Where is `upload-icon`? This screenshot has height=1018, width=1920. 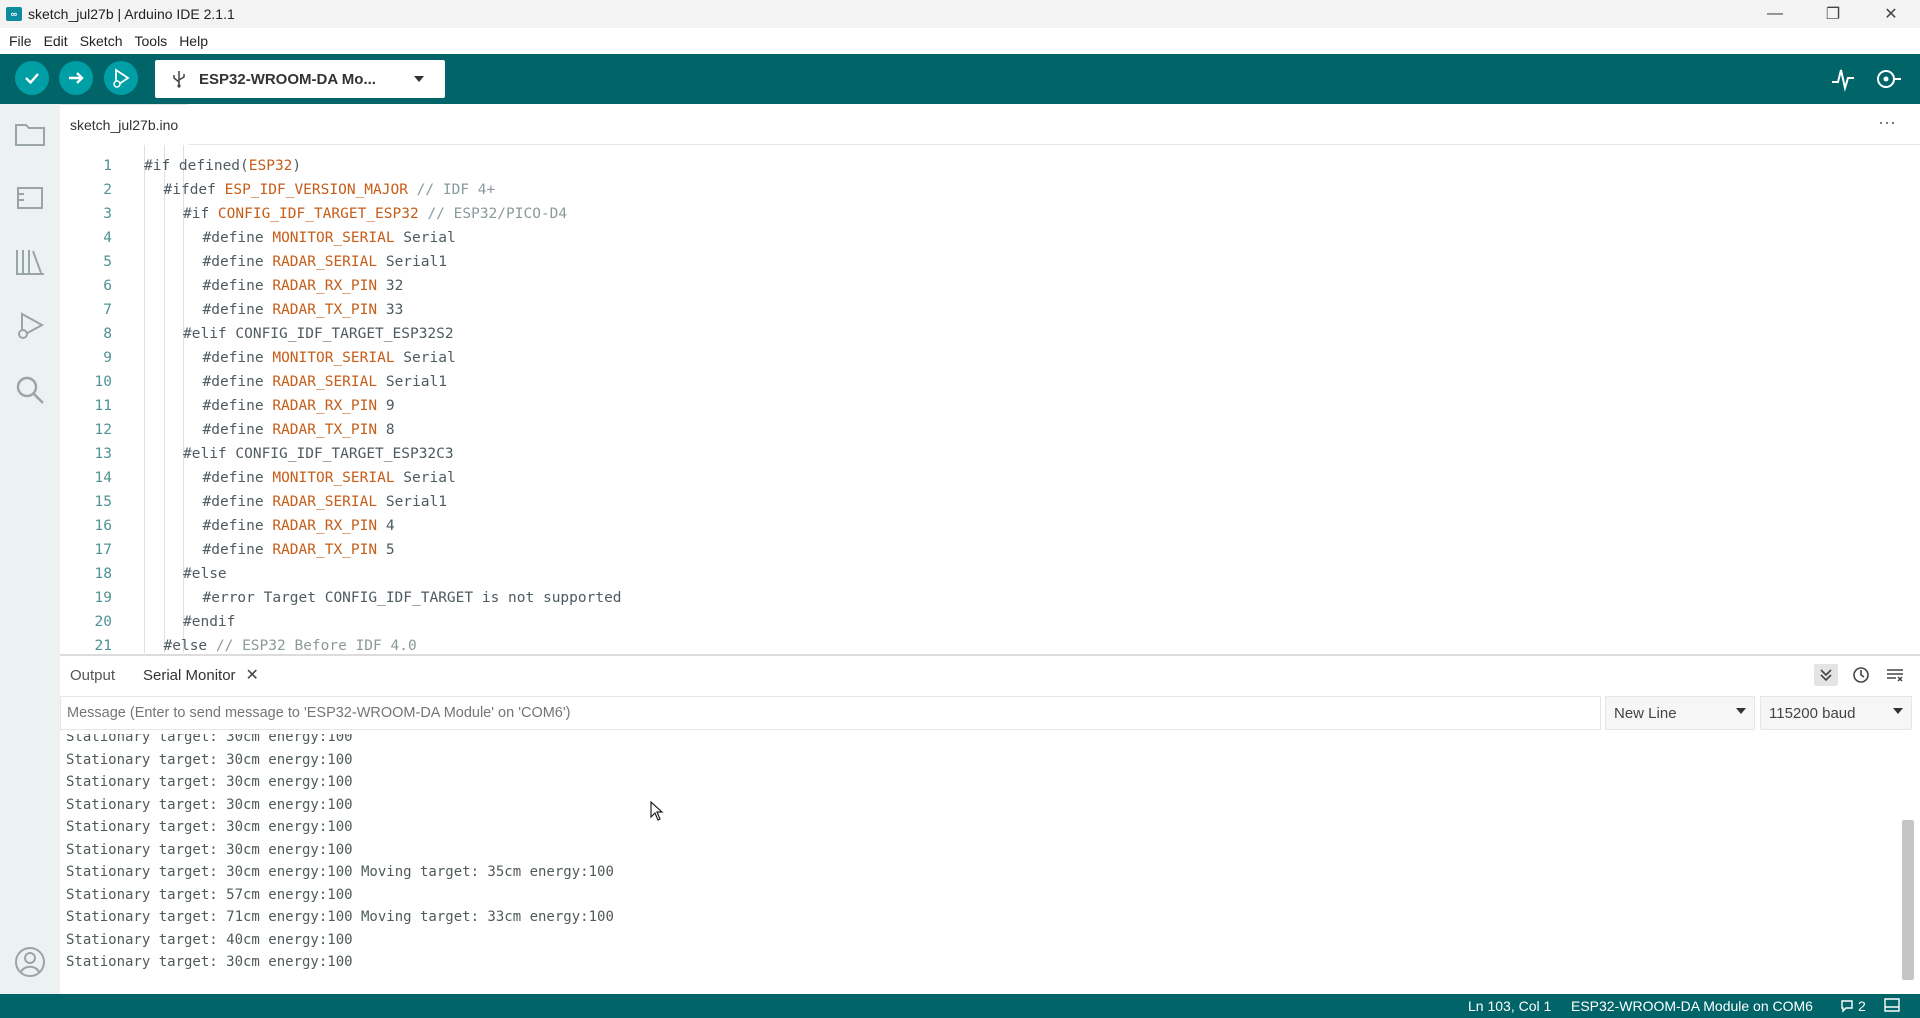 upload-icon is located at coordinates (76, 78).